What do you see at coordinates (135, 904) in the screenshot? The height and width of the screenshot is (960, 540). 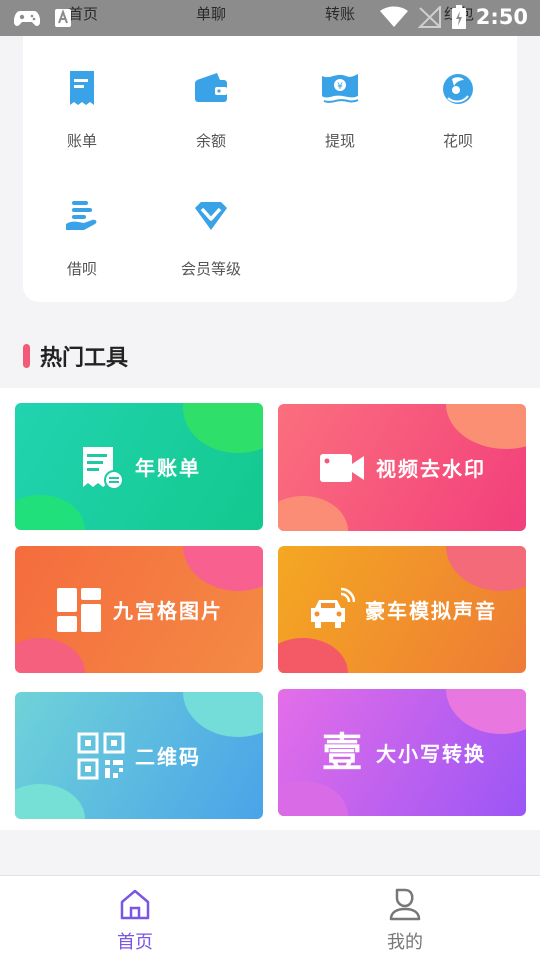 I see `home-icon` at bounding box center [135, 904].